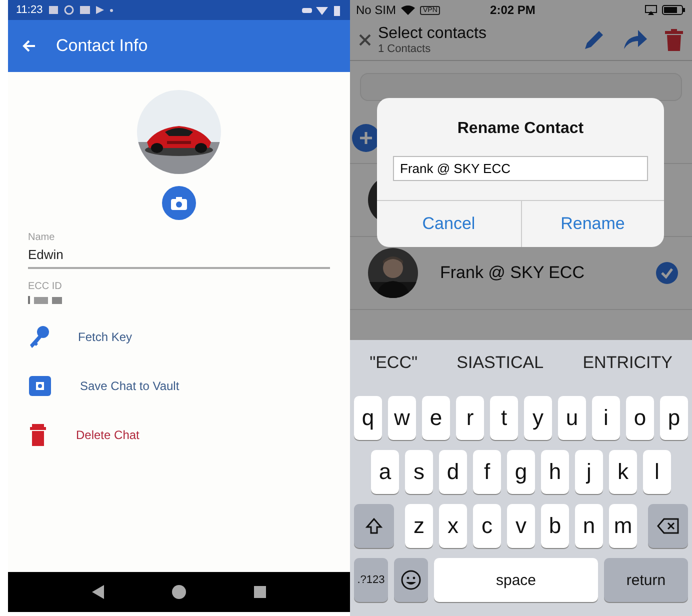  I want to click on key: e, so click(436, 418).